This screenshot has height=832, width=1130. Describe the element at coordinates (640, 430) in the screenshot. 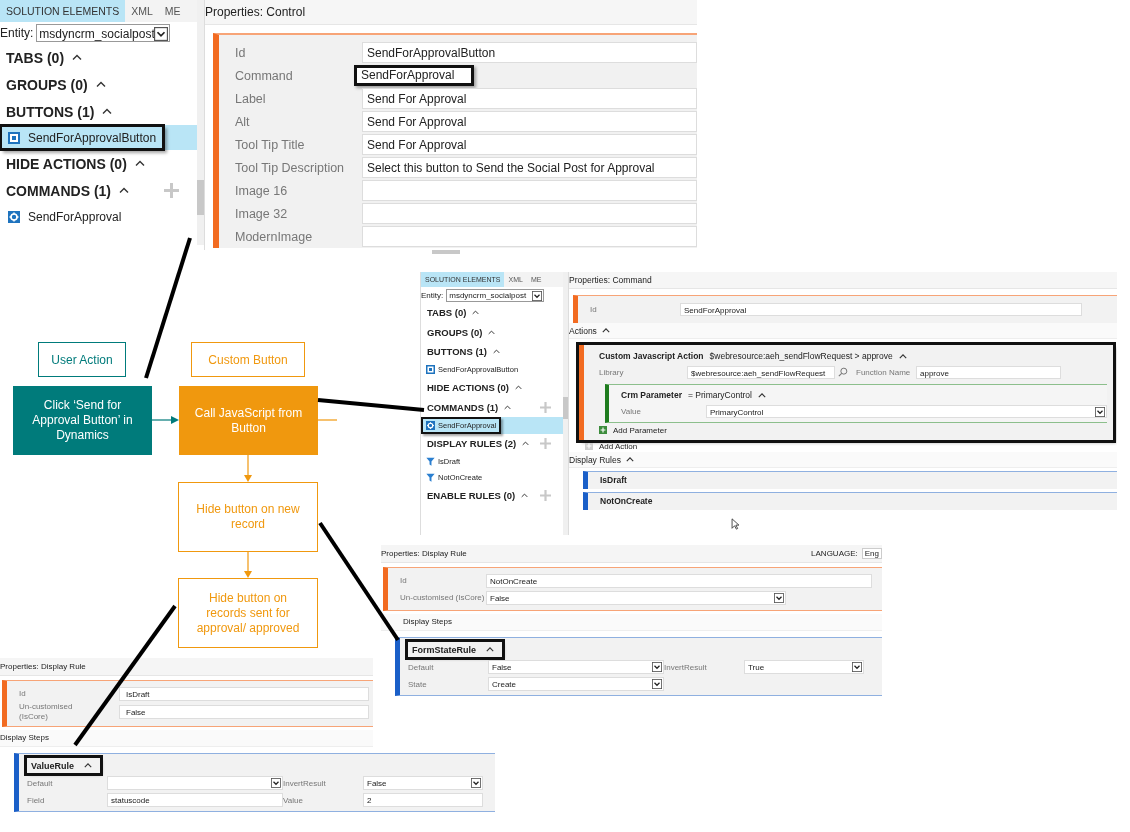

I see `add-parameter-link: Add Parameter` at that location.